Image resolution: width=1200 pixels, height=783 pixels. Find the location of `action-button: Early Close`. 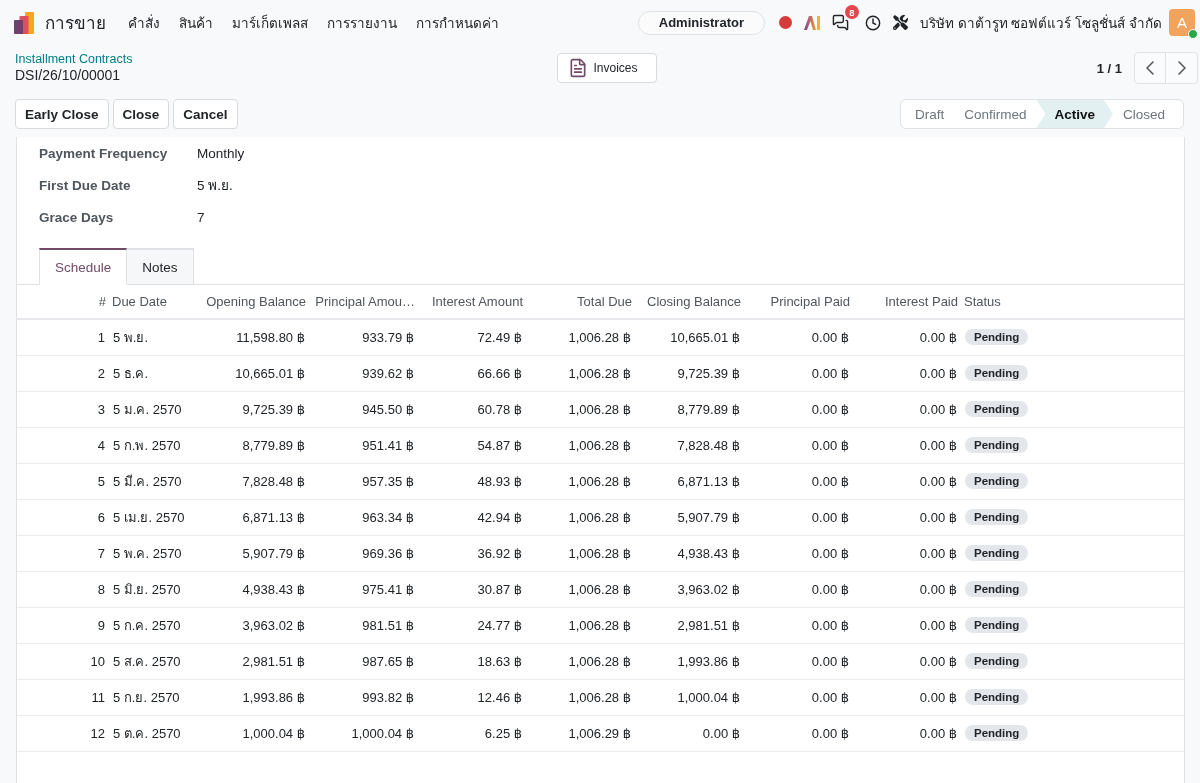

action-button: Early Close is located at coordinates (62, 114).